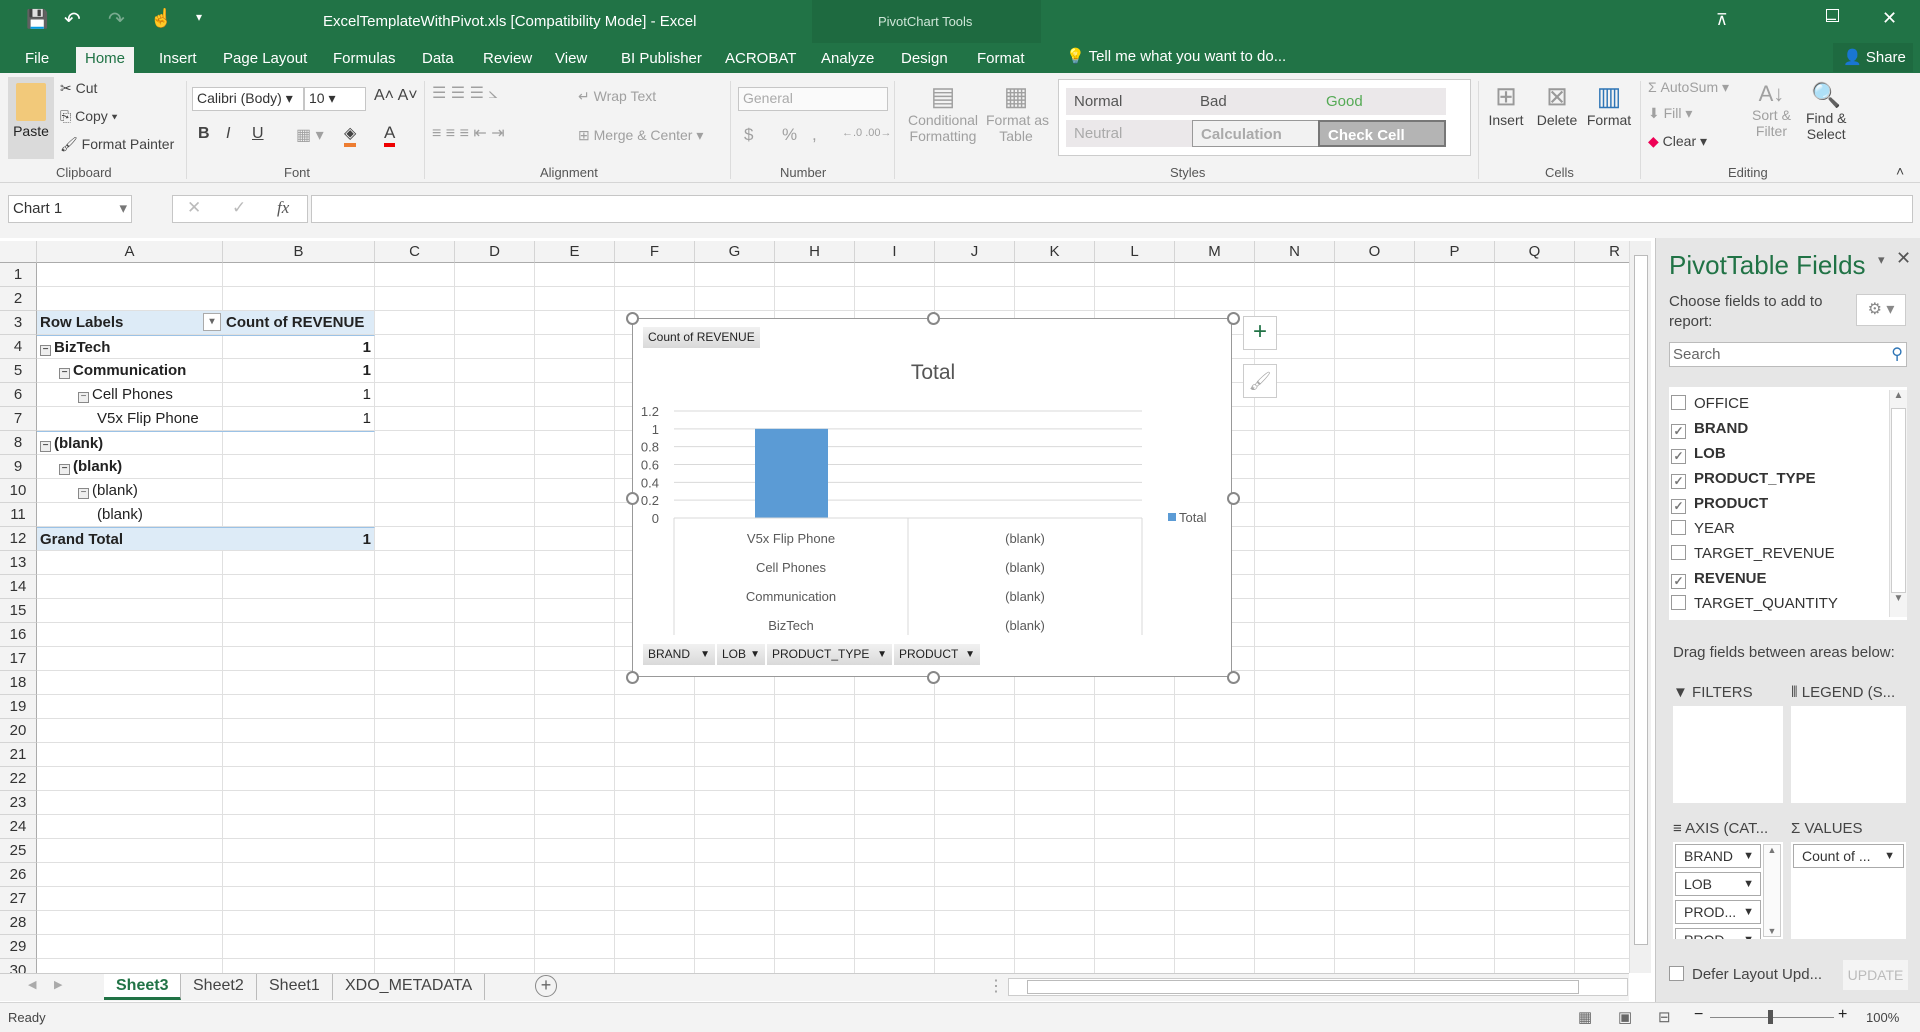  Describe the element at coordinates (130, 539) in the screenshot. I see `pivot-row-label: Grand Total` at that location.